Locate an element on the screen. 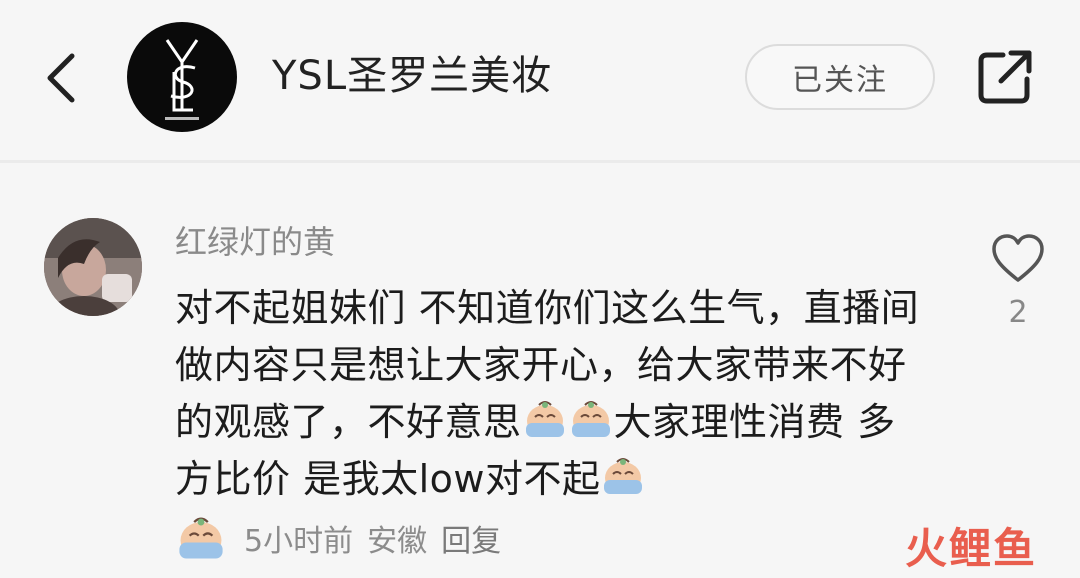 The width and height of the screenshot is (1080, 578). share-button is located at coordinates (1005, 77).